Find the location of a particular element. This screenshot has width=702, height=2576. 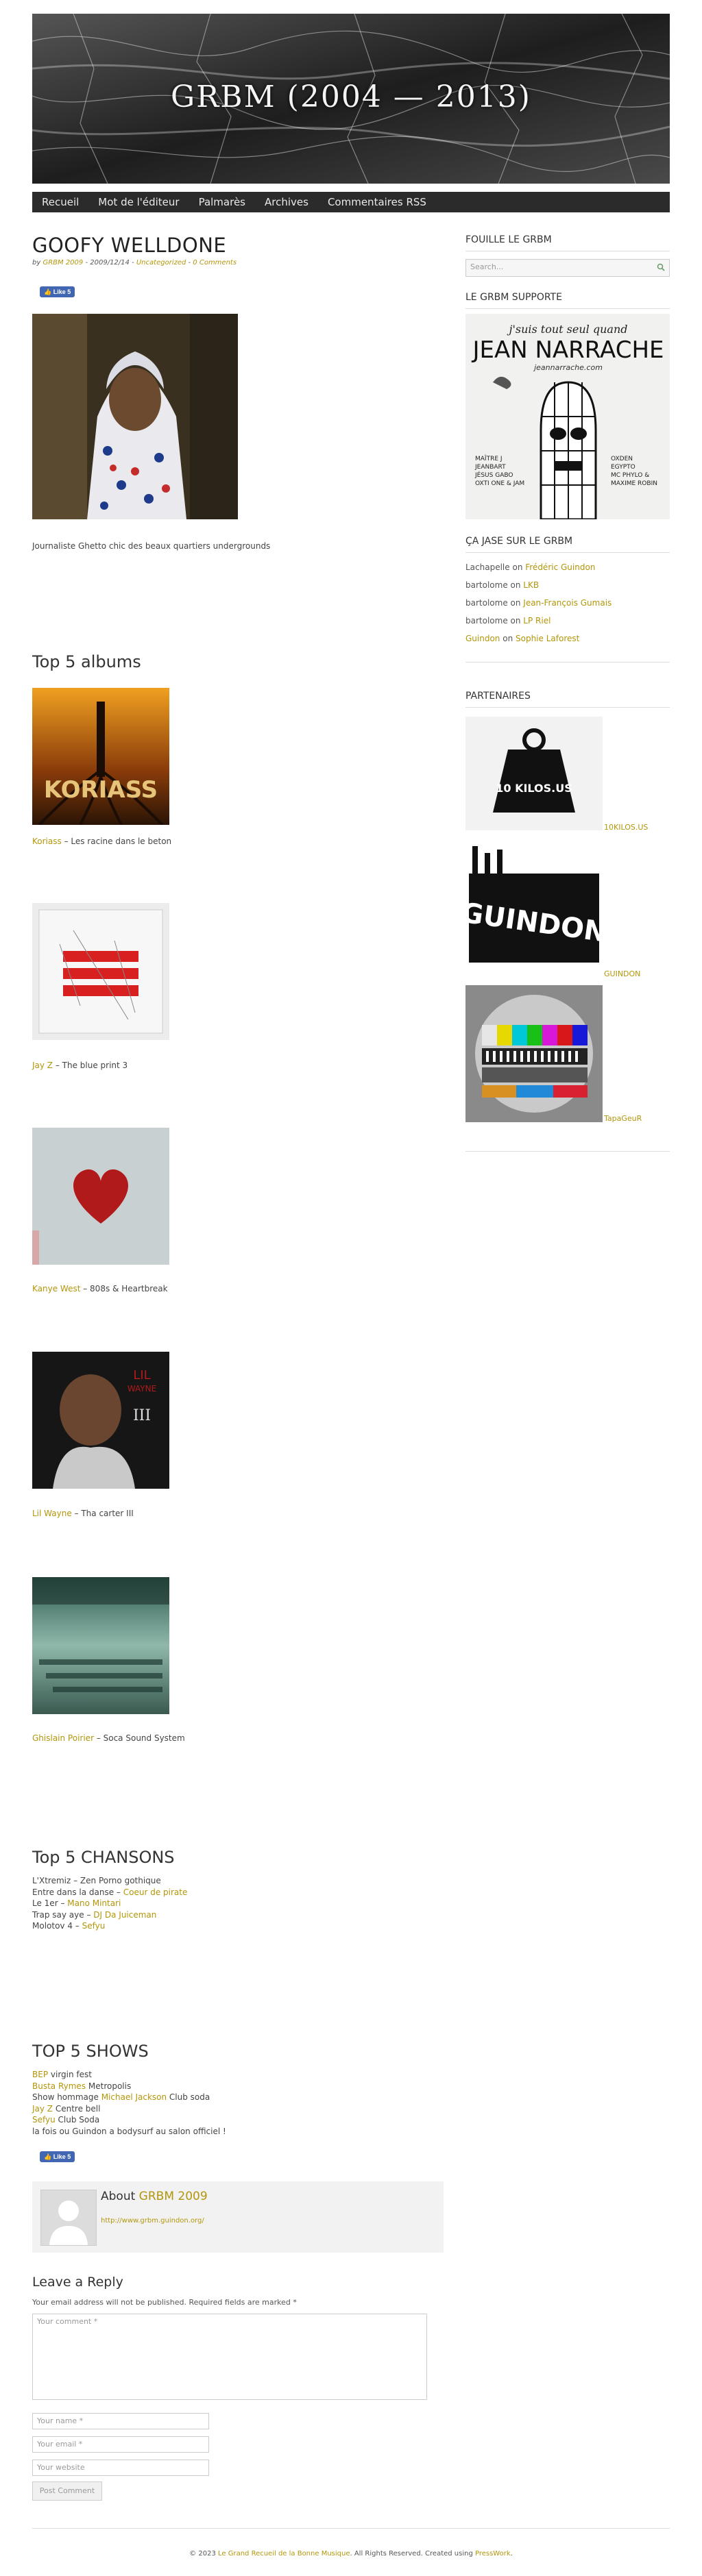

poster-left-0: MAÎTRE J is located at coordinates (489, 458).